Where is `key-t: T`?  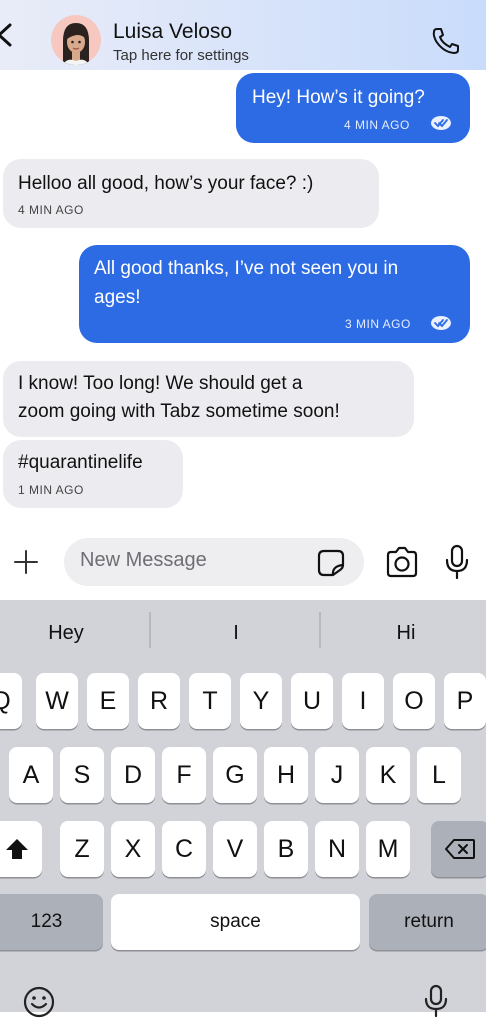
key-t: T is located at coordinates (210, 701).